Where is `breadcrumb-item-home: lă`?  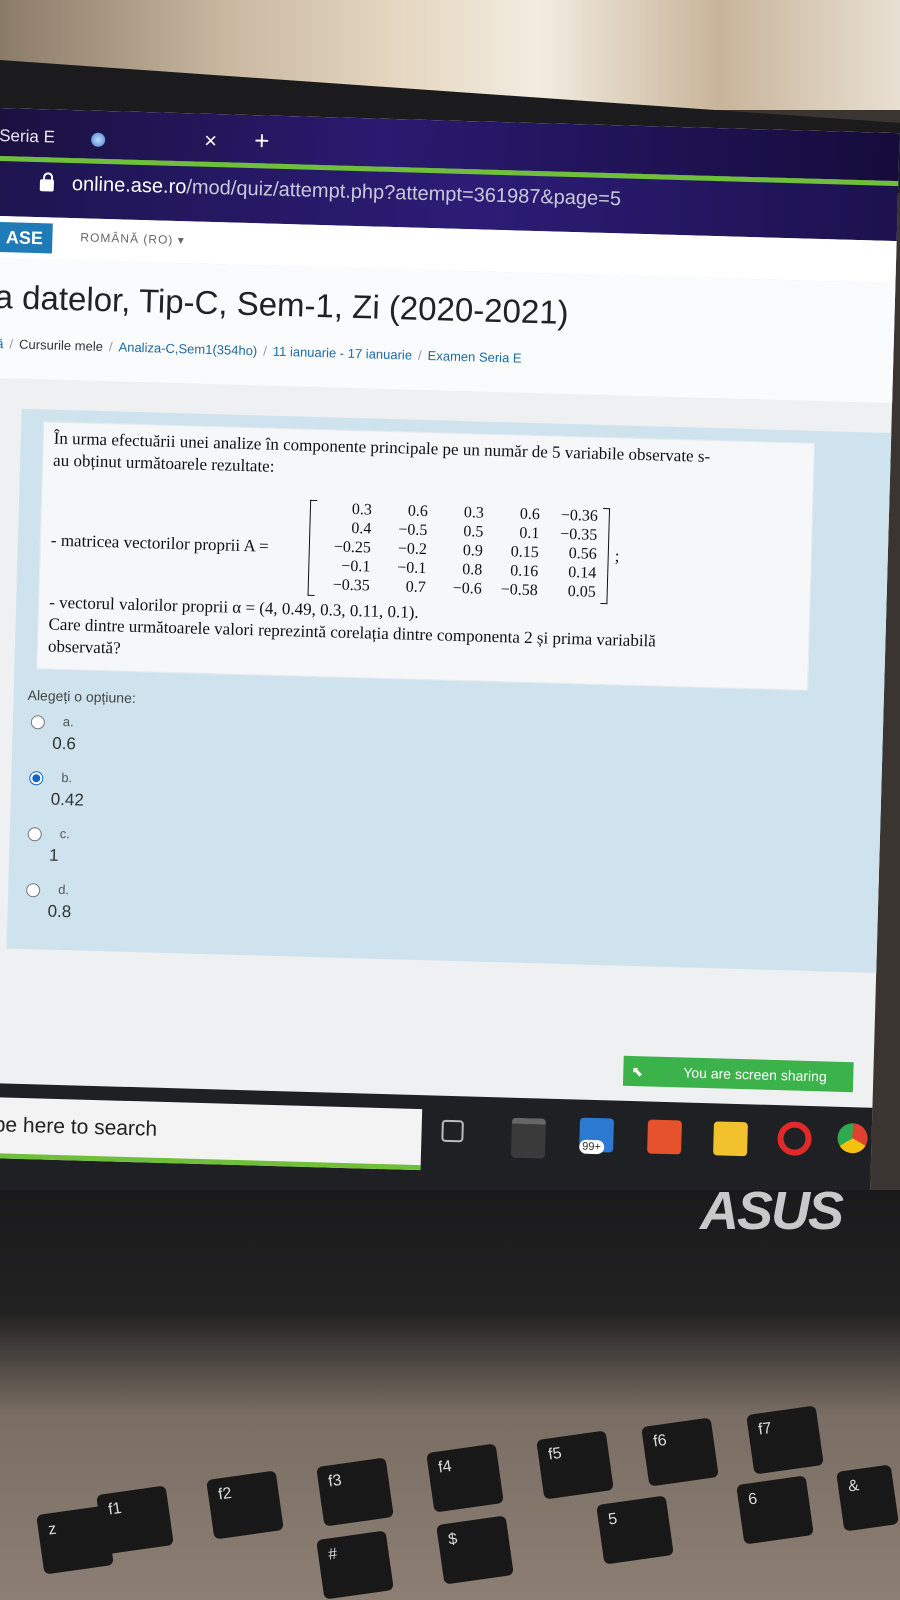
breadcrumb-item-home: lă is located at coordinates (2, 343).